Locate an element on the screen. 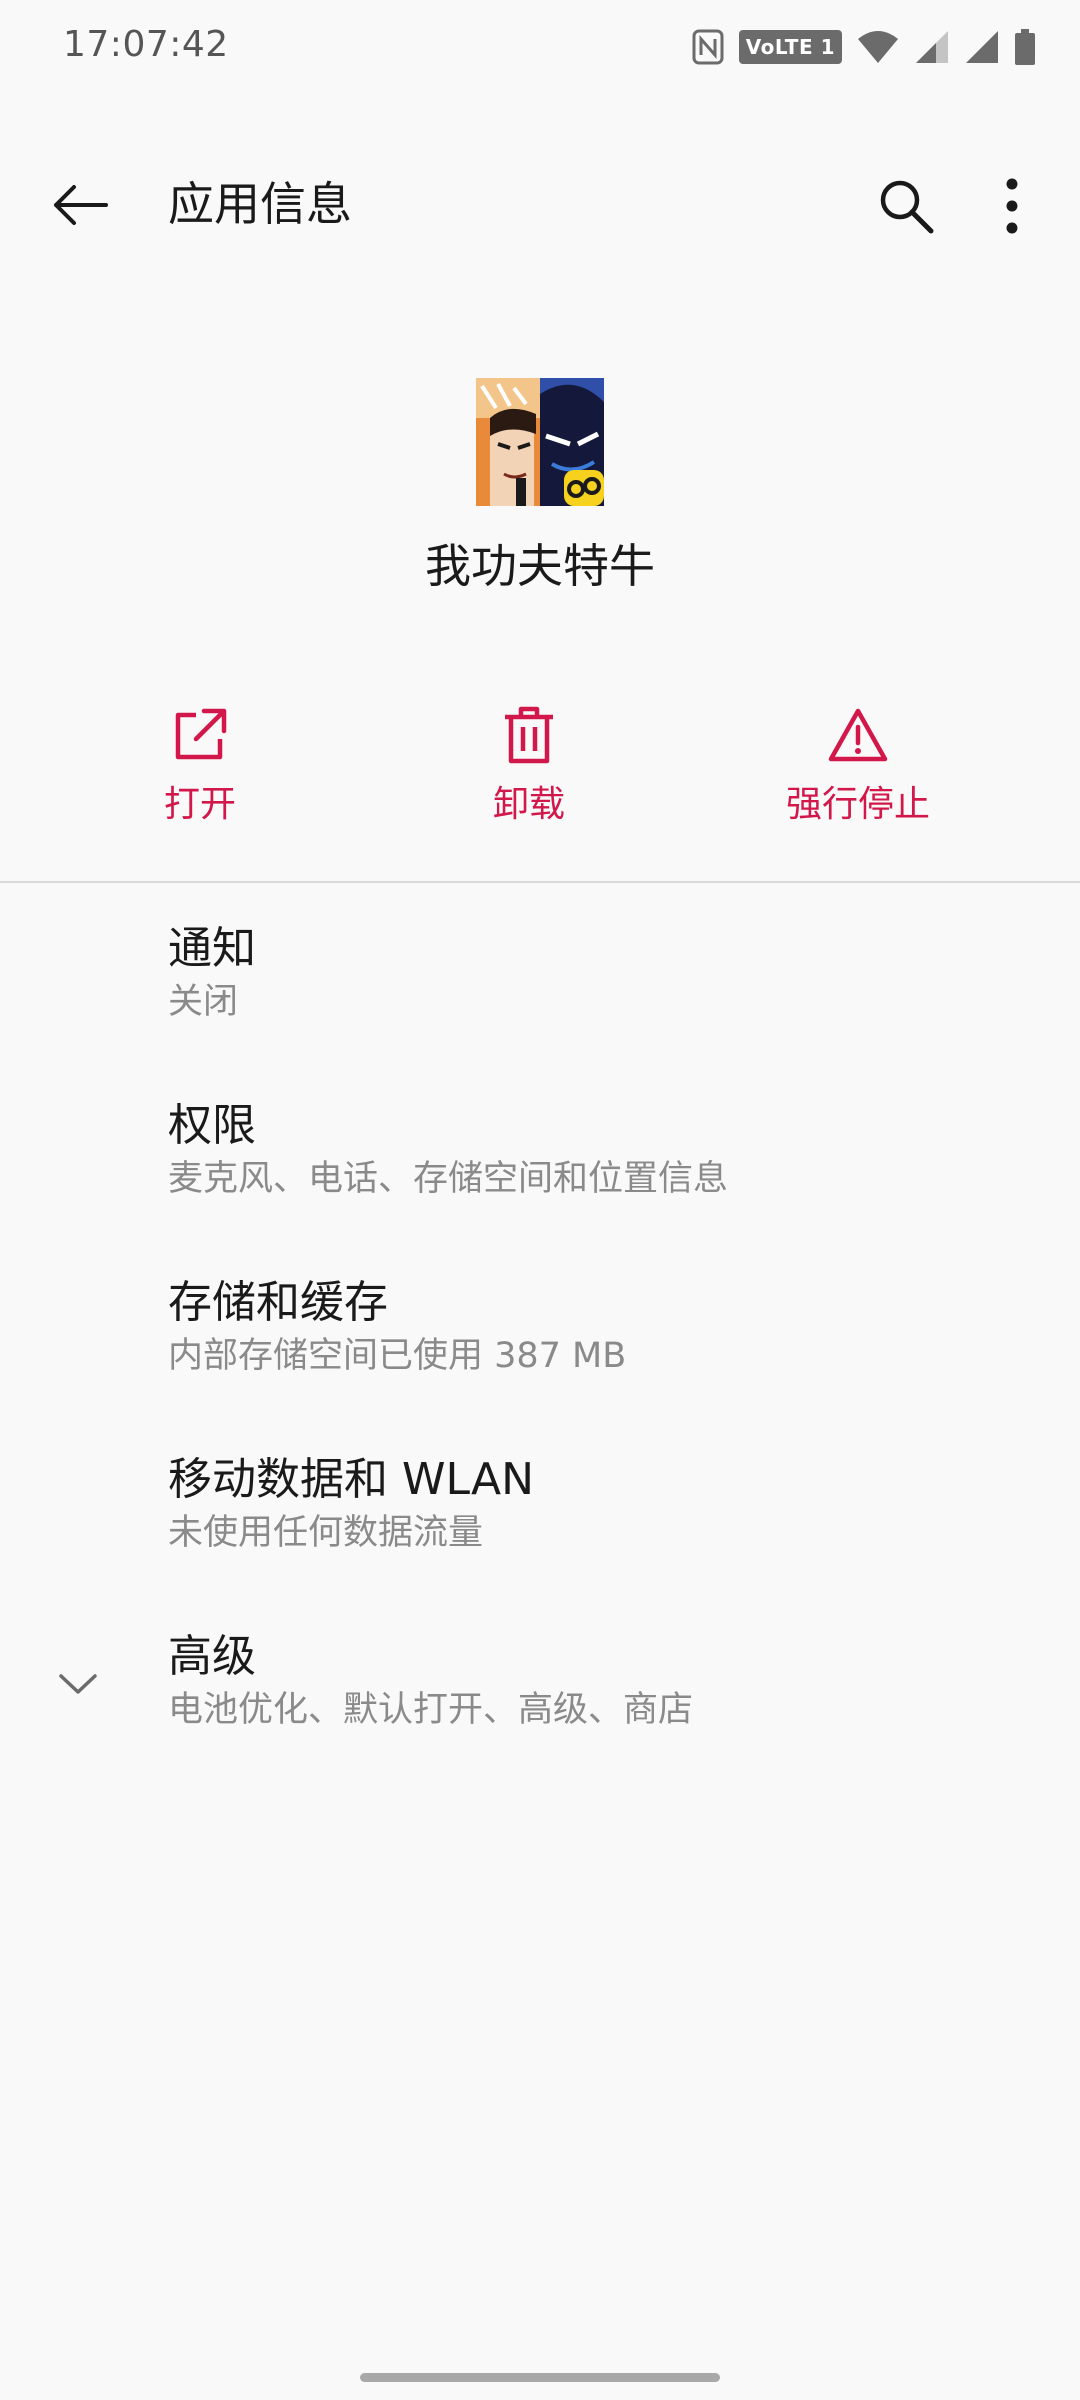  permissions-item: 权限 麦克风、电话、存储空间和位置信息 is located at coordinates (540, 1185).